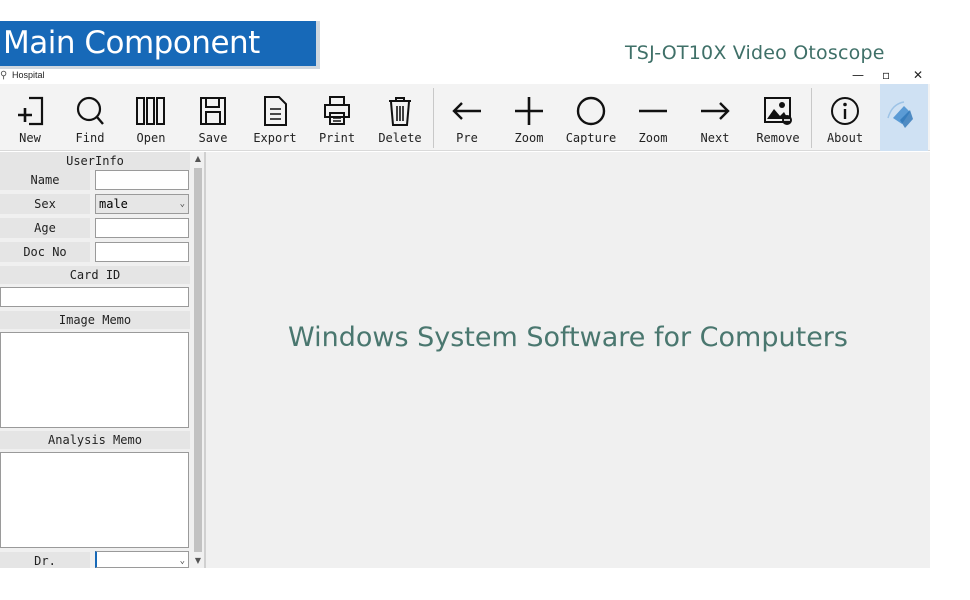  Describe the element at coordinates (198, 159) in the screenshot. I see `scroll-up-icon: ▲` at that location.